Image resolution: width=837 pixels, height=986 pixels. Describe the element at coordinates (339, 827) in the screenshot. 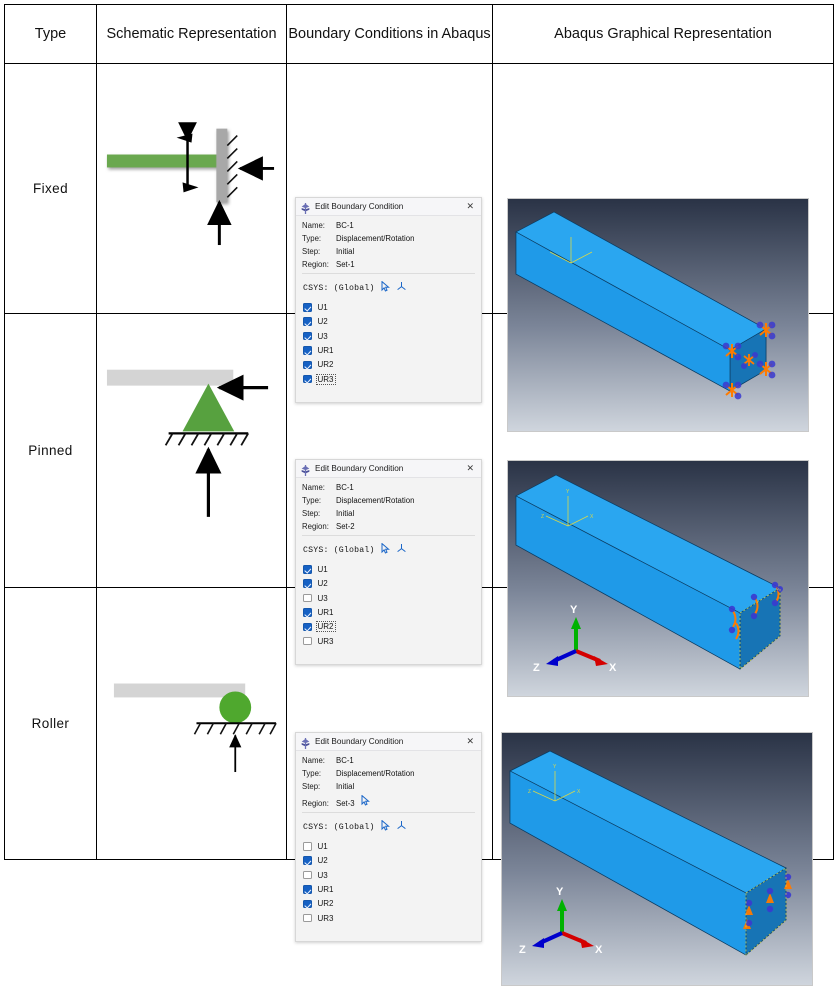

I see `csys-label: CSYS: (Global)` at that location.